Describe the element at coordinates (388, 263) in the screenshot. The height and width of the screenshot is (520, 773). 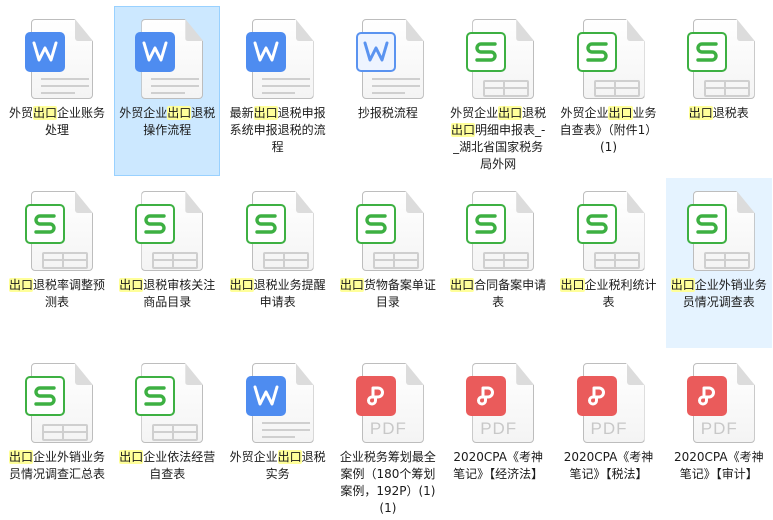
I see `file-item: 出口货物备案单证目录 出口货物备案单证目录` at that location.